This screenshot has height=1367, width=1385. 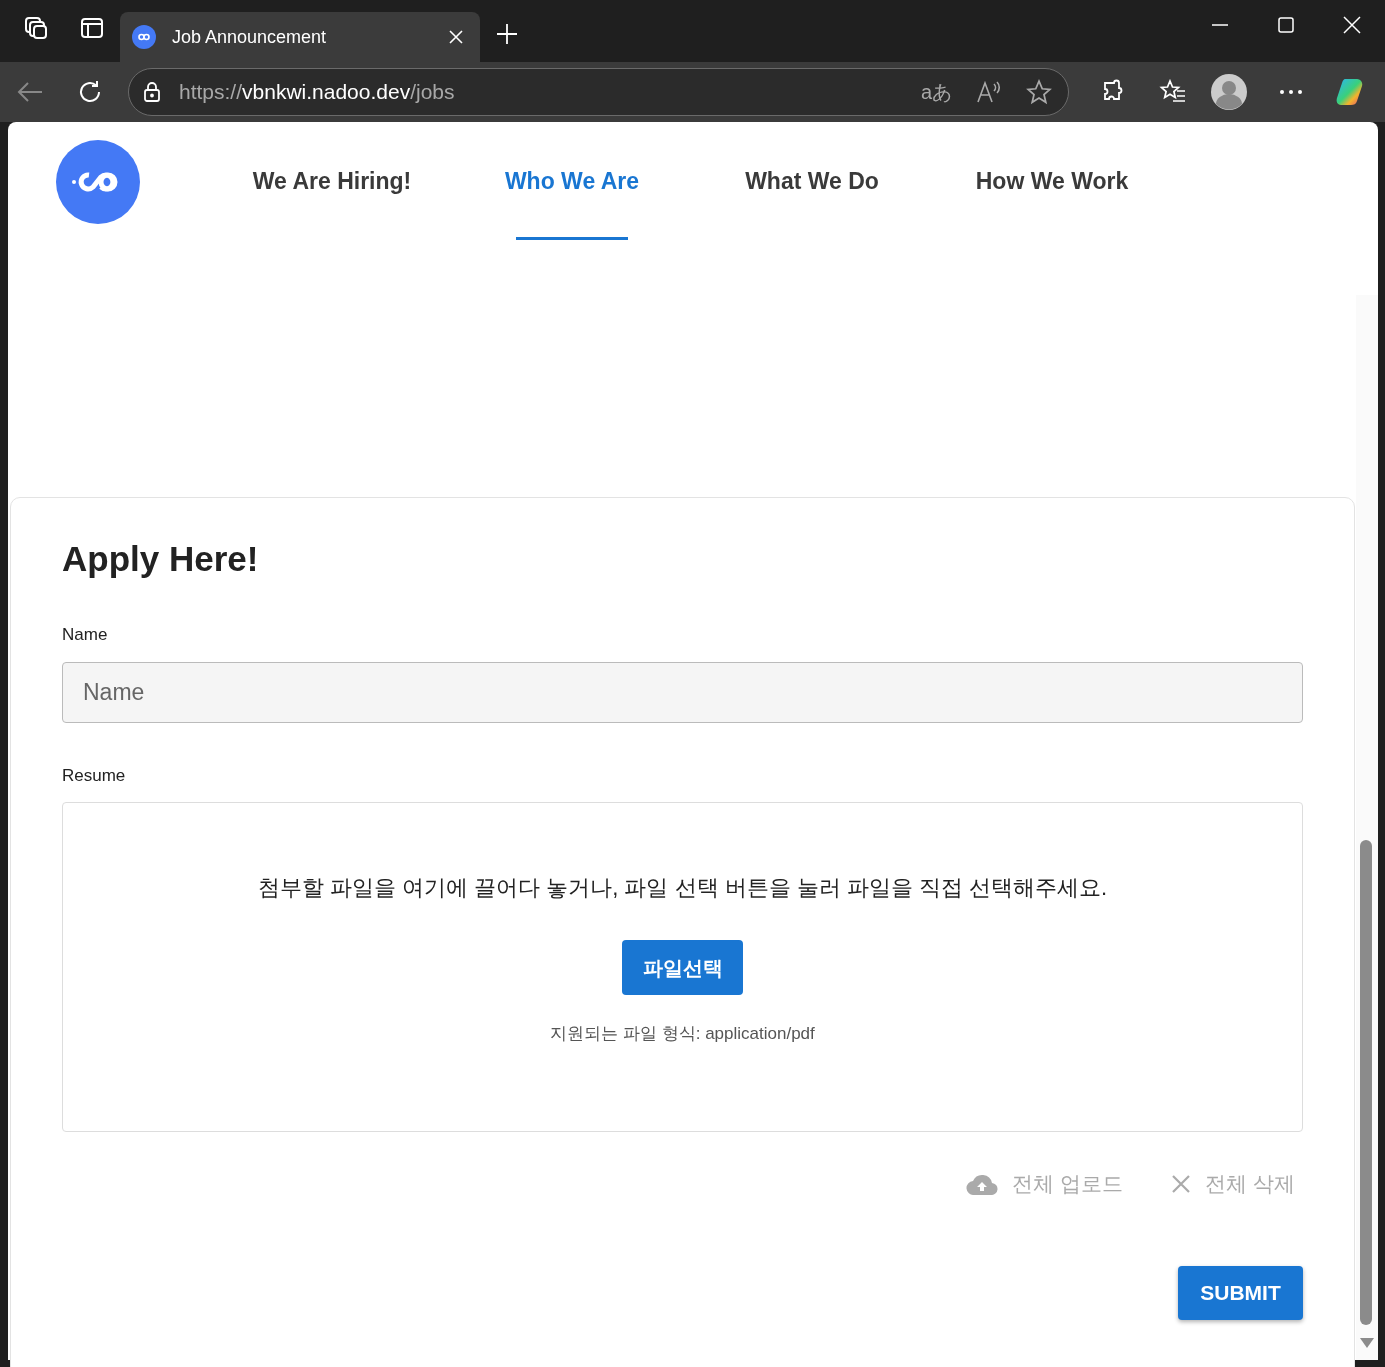 What do you see at coordinates (1366, 1082) in the screenshot?
I see `scrollbar-thumb` at bounding box center [1366, 1082].